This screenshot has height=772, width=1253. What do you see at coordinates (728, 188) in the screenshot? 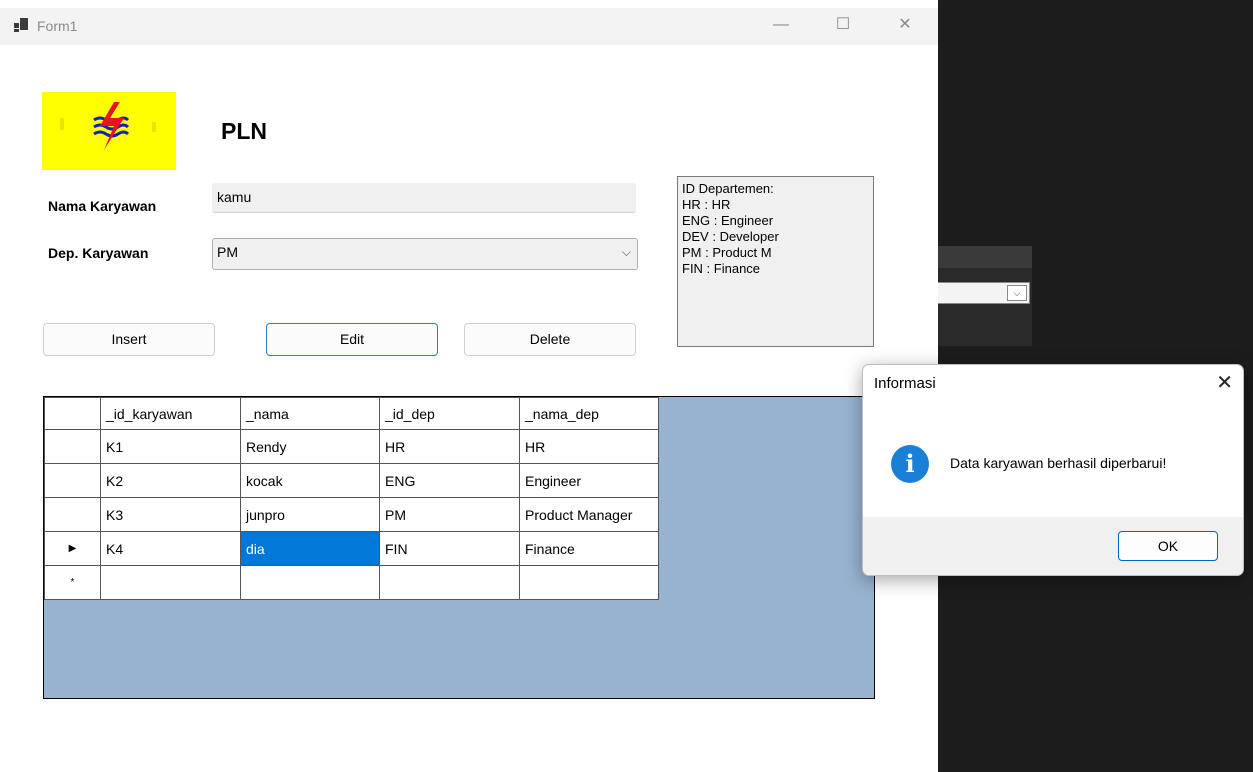
I see `info-line: ID Departemen:` at bounding box center [728, 188].